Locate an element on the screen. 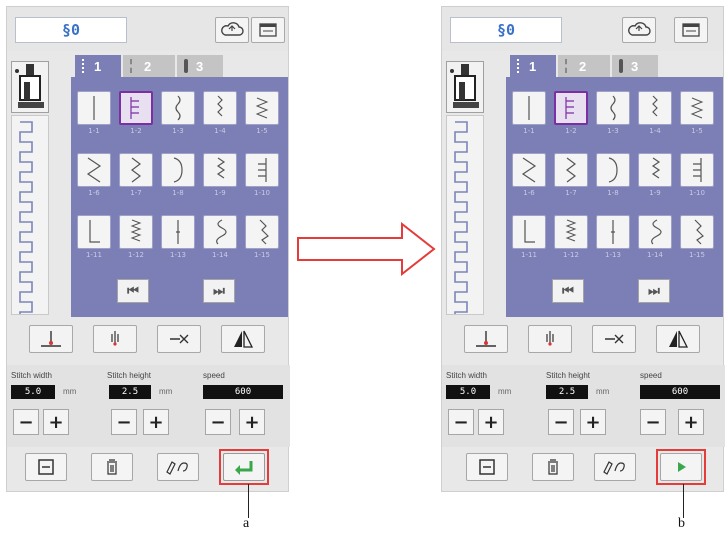 The image size is (728, 536). callout-line-b is located at coordinates (683, 501).